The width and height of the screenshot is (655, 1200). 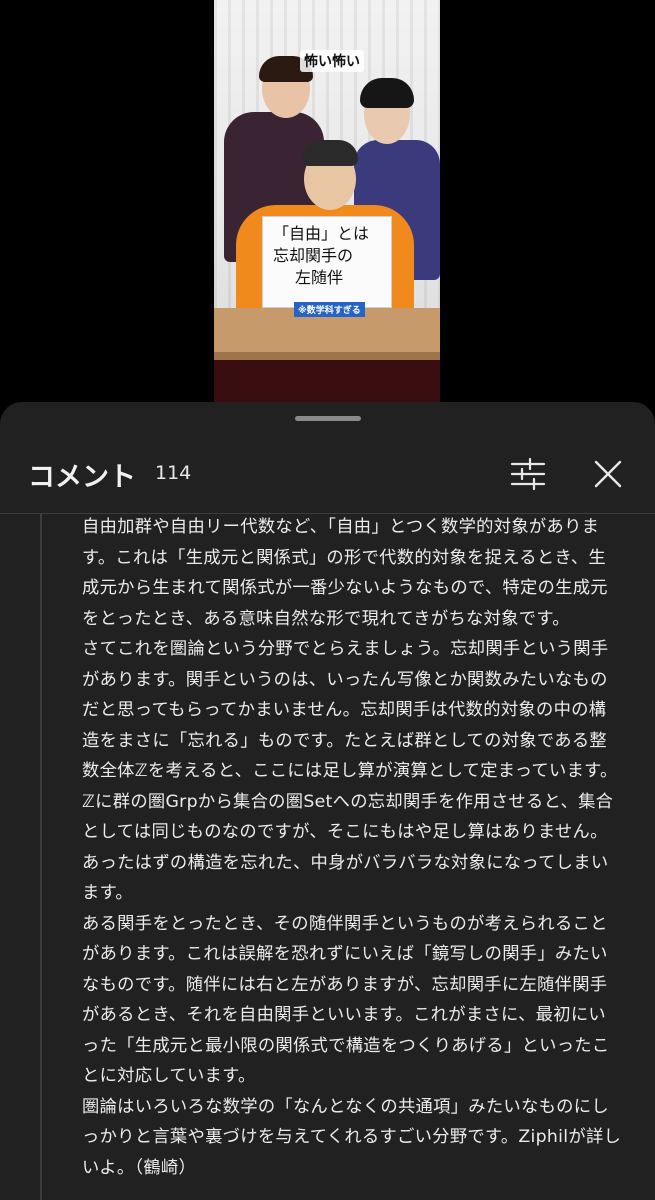 I want to click on person-center-hair, so click(x=330, y=153).